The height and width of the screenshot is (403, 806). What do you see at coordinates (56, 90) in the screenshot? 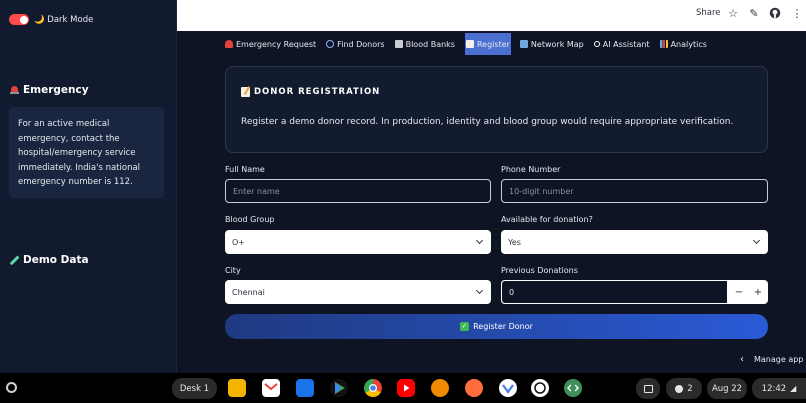
I see `emergency-heading-text: Emergency` at bounding box center [56, 90].